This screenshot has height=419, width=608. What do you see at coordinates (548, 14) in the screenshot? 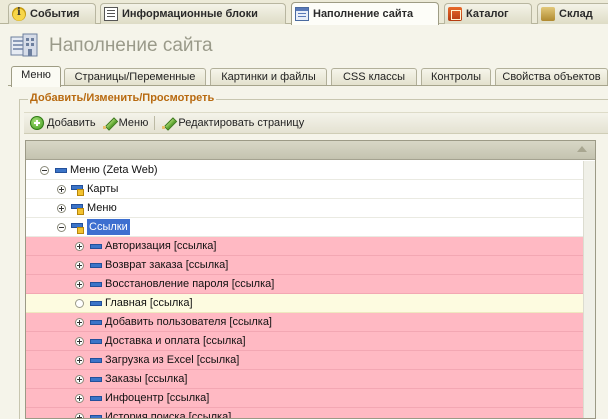
I see `warehouse-icon` at bounding box center [548, 14].